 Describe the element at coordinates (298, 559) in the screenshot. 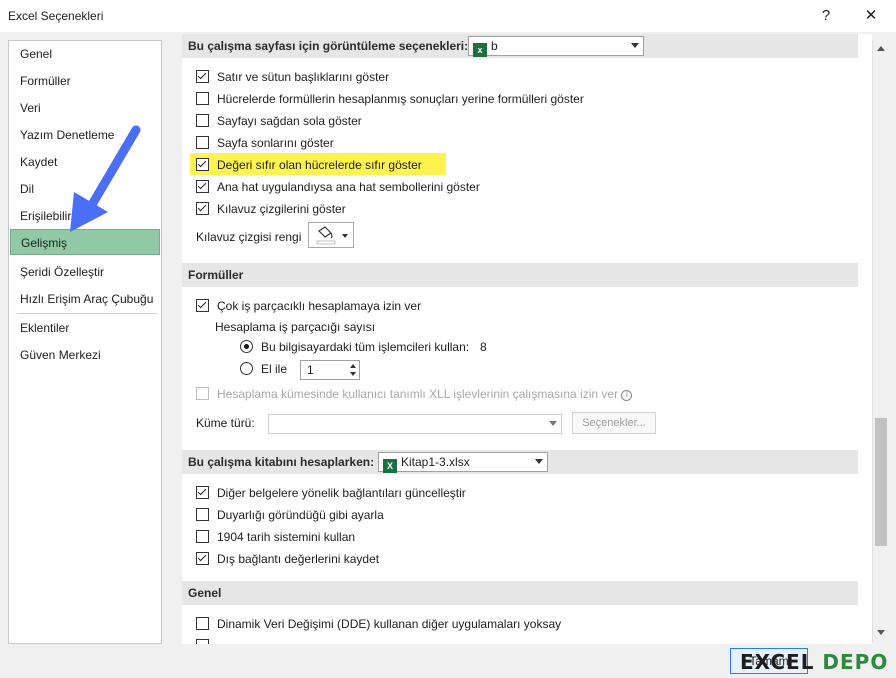

I see `option-label: Dış bağlantı değerlerini kaydet` at that location.